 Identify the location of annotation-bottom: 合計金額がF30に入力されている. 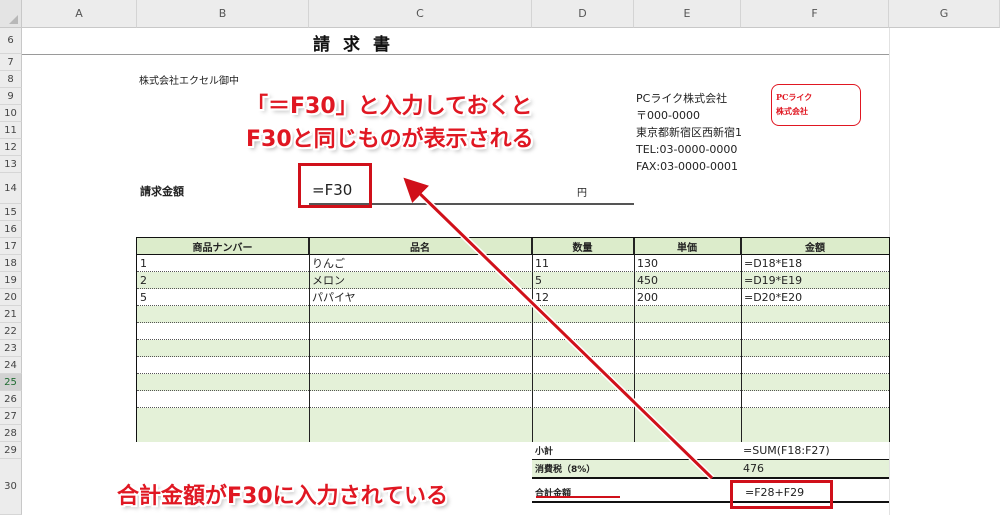
(282, 496).